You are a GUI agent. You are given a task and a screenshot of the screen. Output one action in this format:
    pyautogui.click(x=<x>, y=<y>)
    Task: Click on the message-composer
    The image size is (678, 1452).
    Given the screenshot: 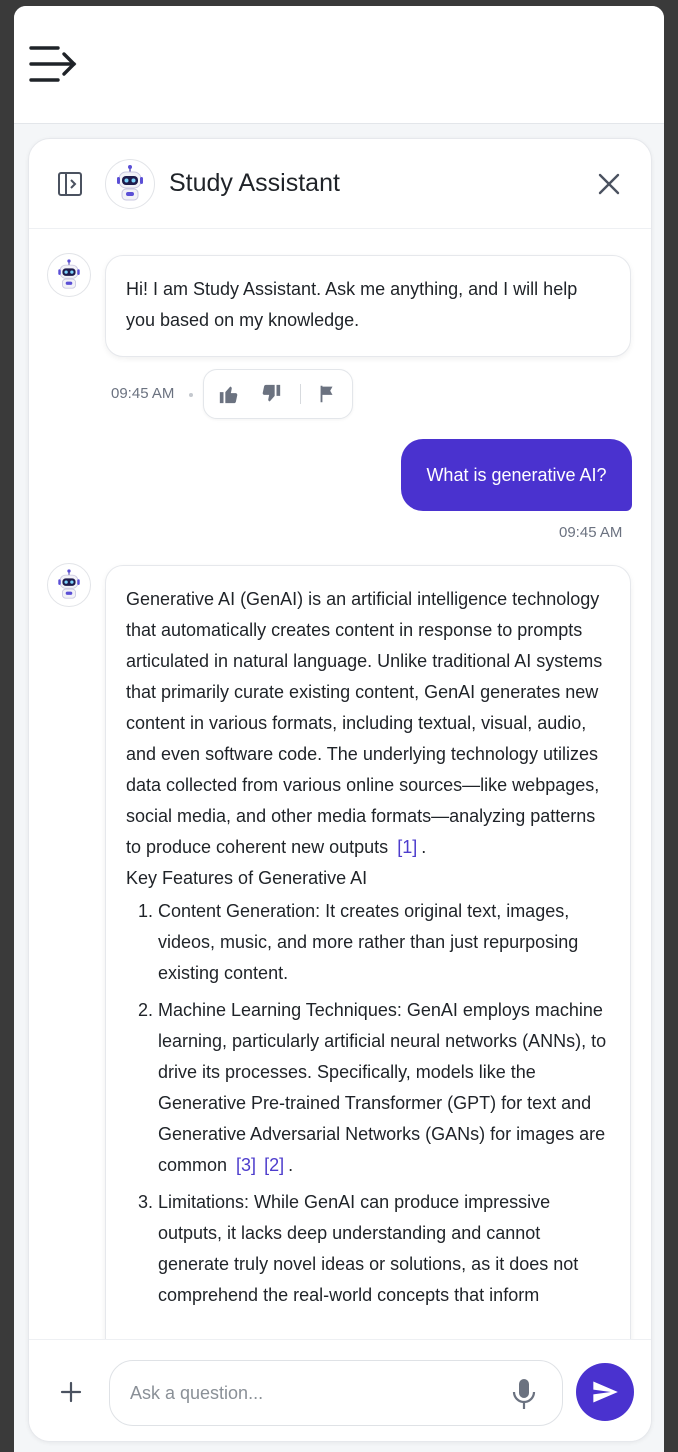 What is the action you would take?
    pyautogui.click(x=340, y=1390)
    